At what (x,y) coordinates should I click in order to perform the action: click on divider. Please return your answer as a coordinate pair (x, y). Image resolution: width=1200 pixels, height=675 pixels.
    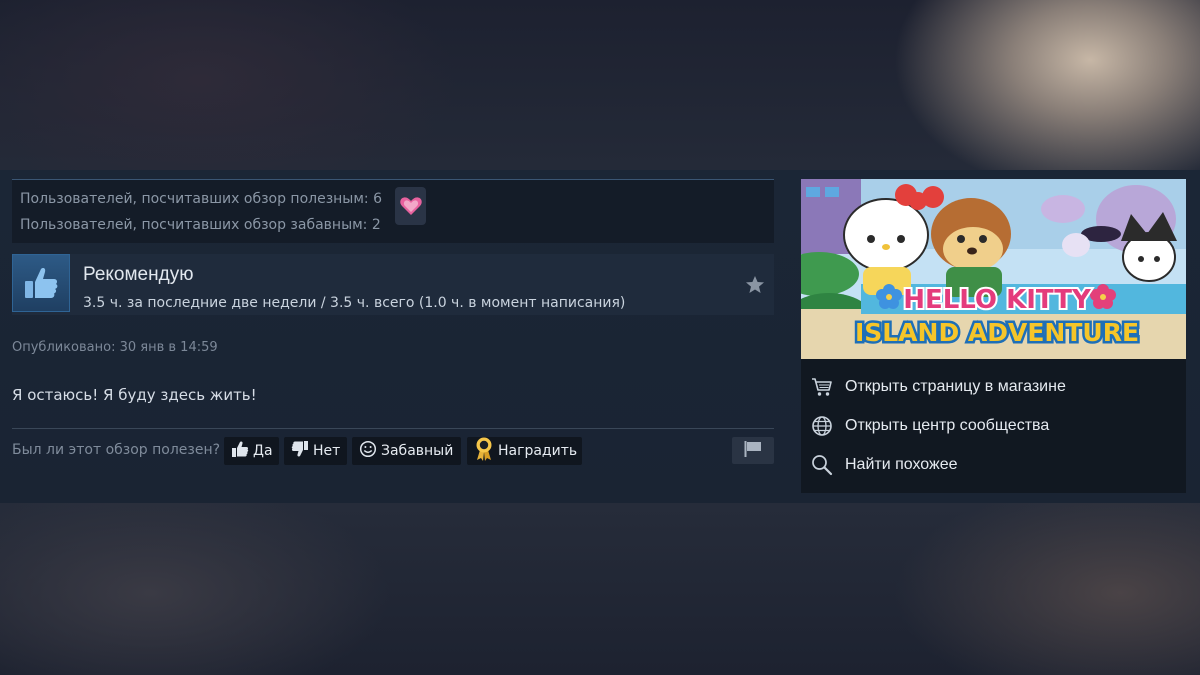
    Looking at the image, I should click on (393, 428).